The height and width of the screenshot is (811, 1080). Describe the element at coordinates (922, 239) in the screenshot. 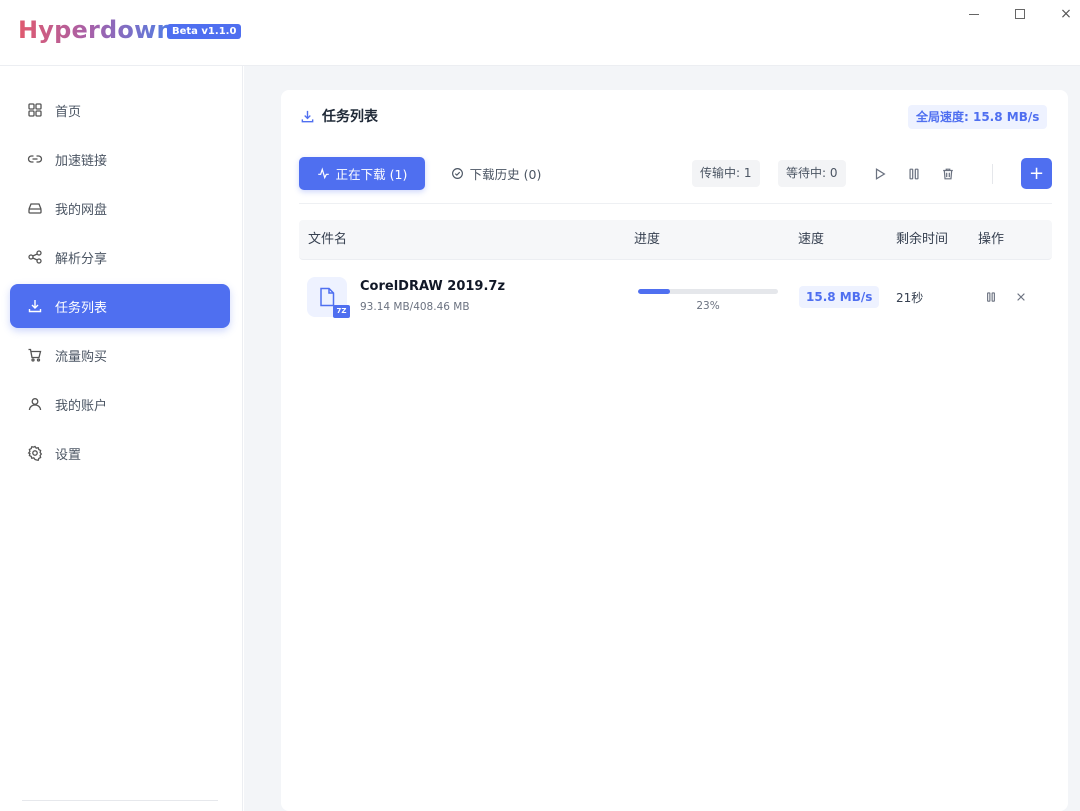

I see `column-header-remaining: 剩余时间` at that location.